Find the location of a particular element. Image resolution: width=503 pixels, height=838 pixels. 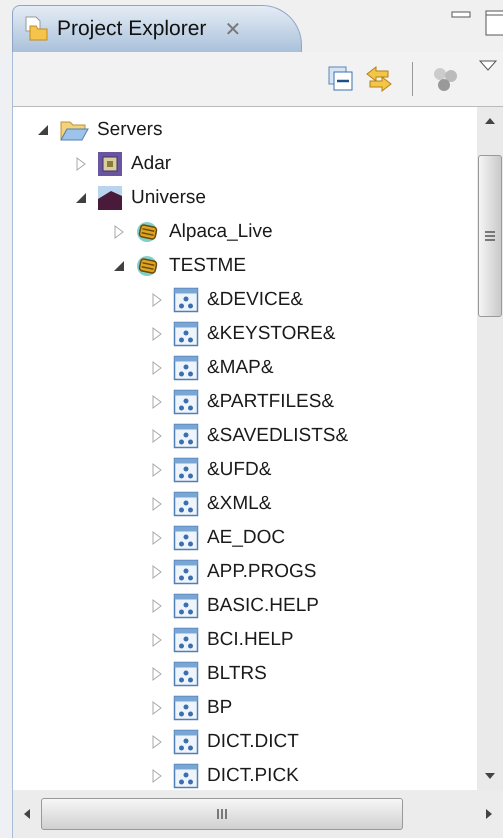

tree-item: Servers is located at coordinates (129, 130).